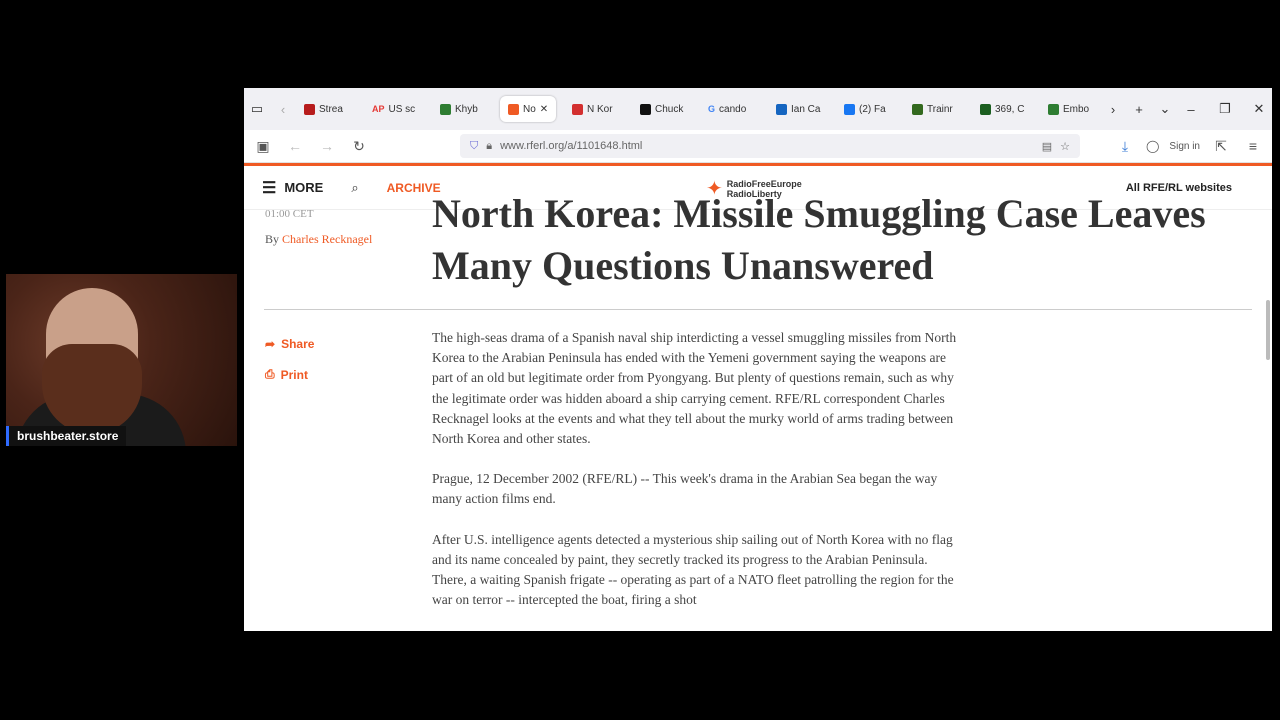 Image resolution: width=1280 pixels, height=720 pixels. I want to click on sign-in-link: Sign in, so click(1184, 146).